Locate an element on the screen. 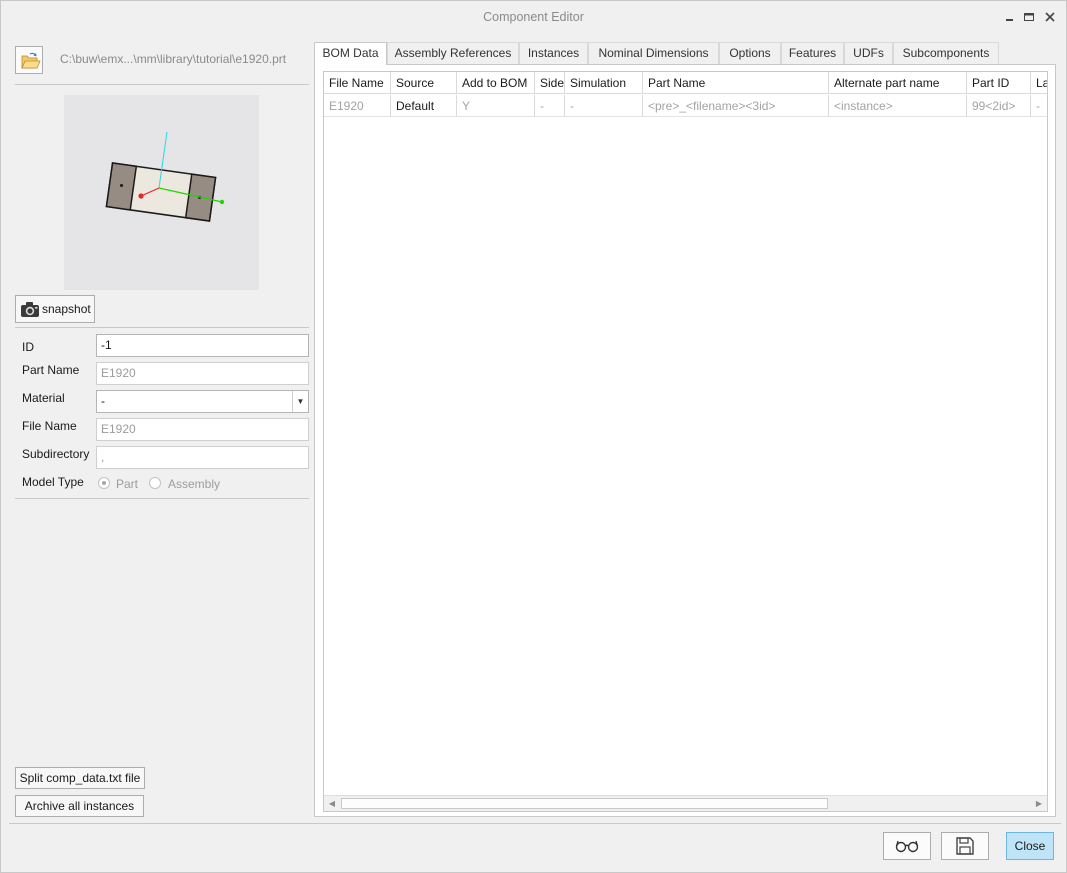 Image resolution: width=1067 pixels, height=873 pixels. column-header: Part Name is located at coordinates (736, 83).